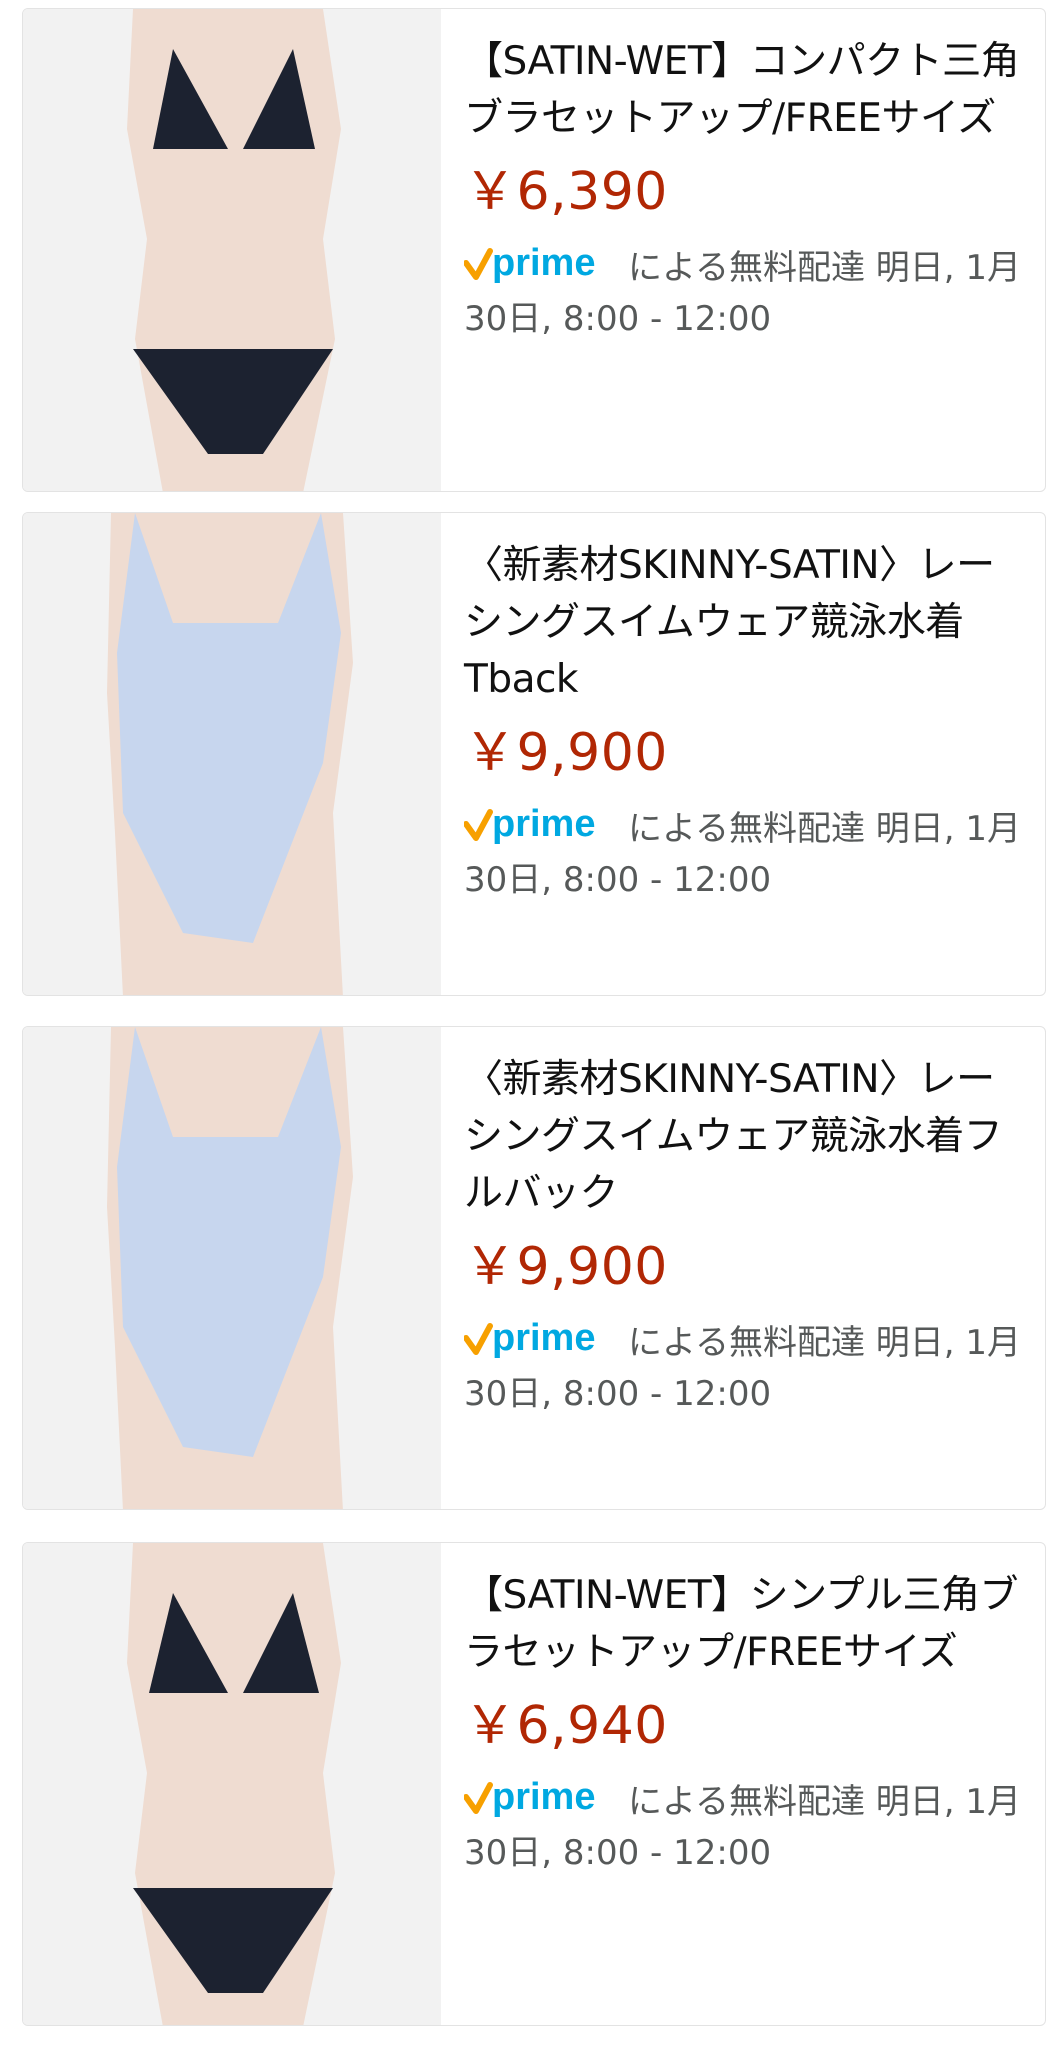  I want to click on product-title: 【SATIN-WET】シンプル三角ブラセットアップ/FREEサイズ, so click(746, 1624).